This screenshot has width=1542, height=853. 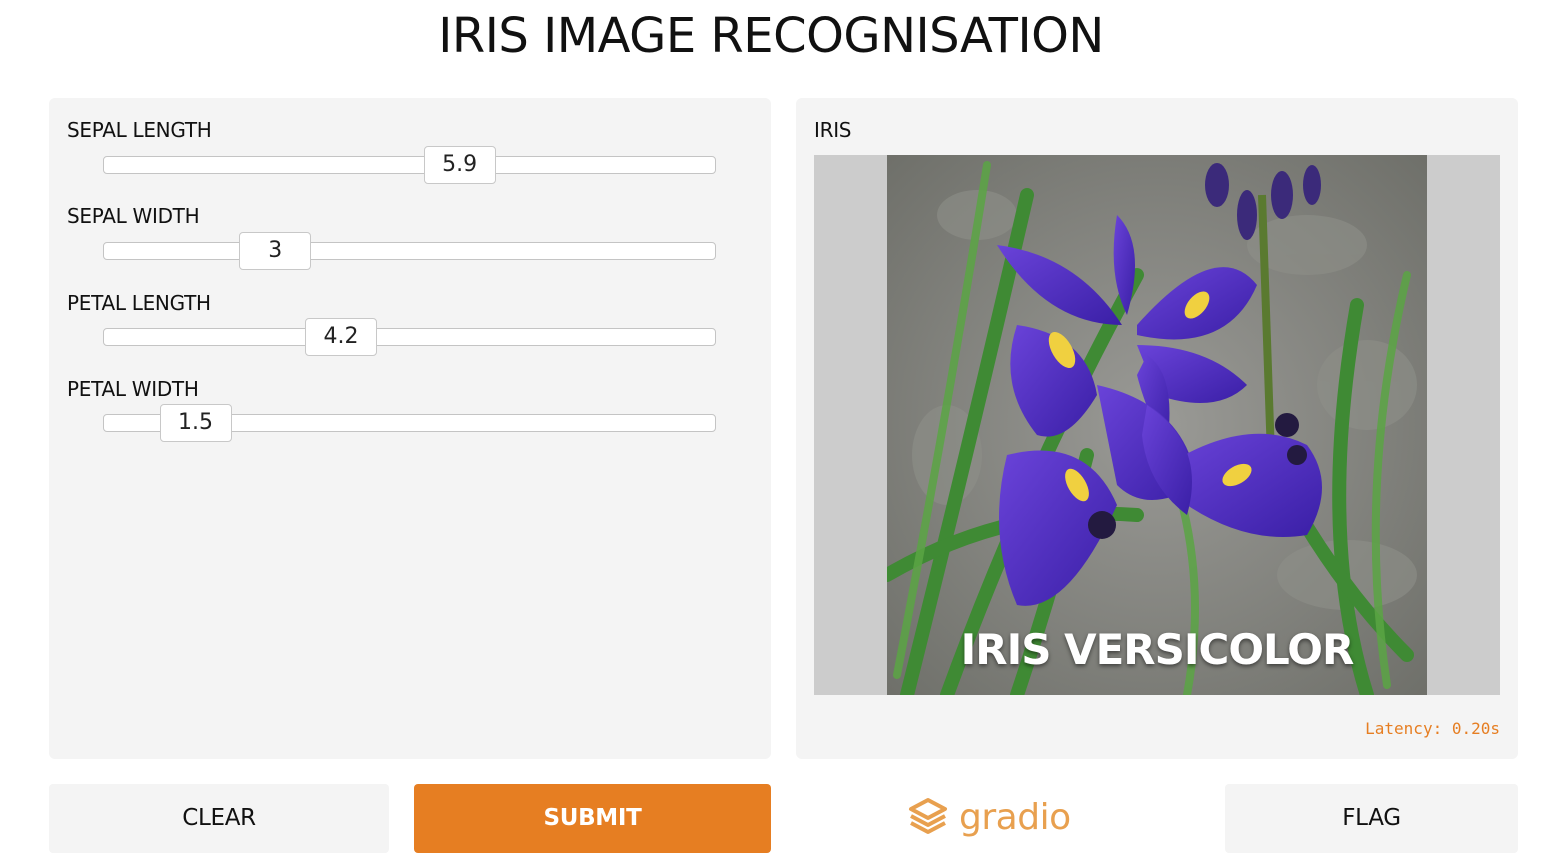 I want to click on sepal-width-label: SEPAL WIDTH, so click(x=133, y=216).